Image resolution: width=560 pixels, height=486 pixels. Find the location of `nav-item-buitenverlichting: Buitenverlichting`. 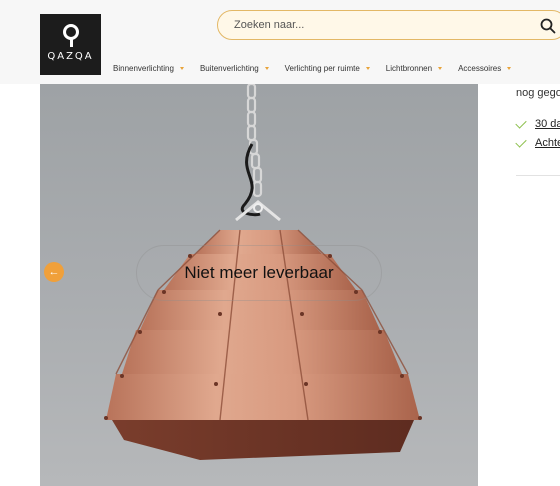

nav-item-buitenverlichting: Buitenverlichting is located at coordinates (234, 68).